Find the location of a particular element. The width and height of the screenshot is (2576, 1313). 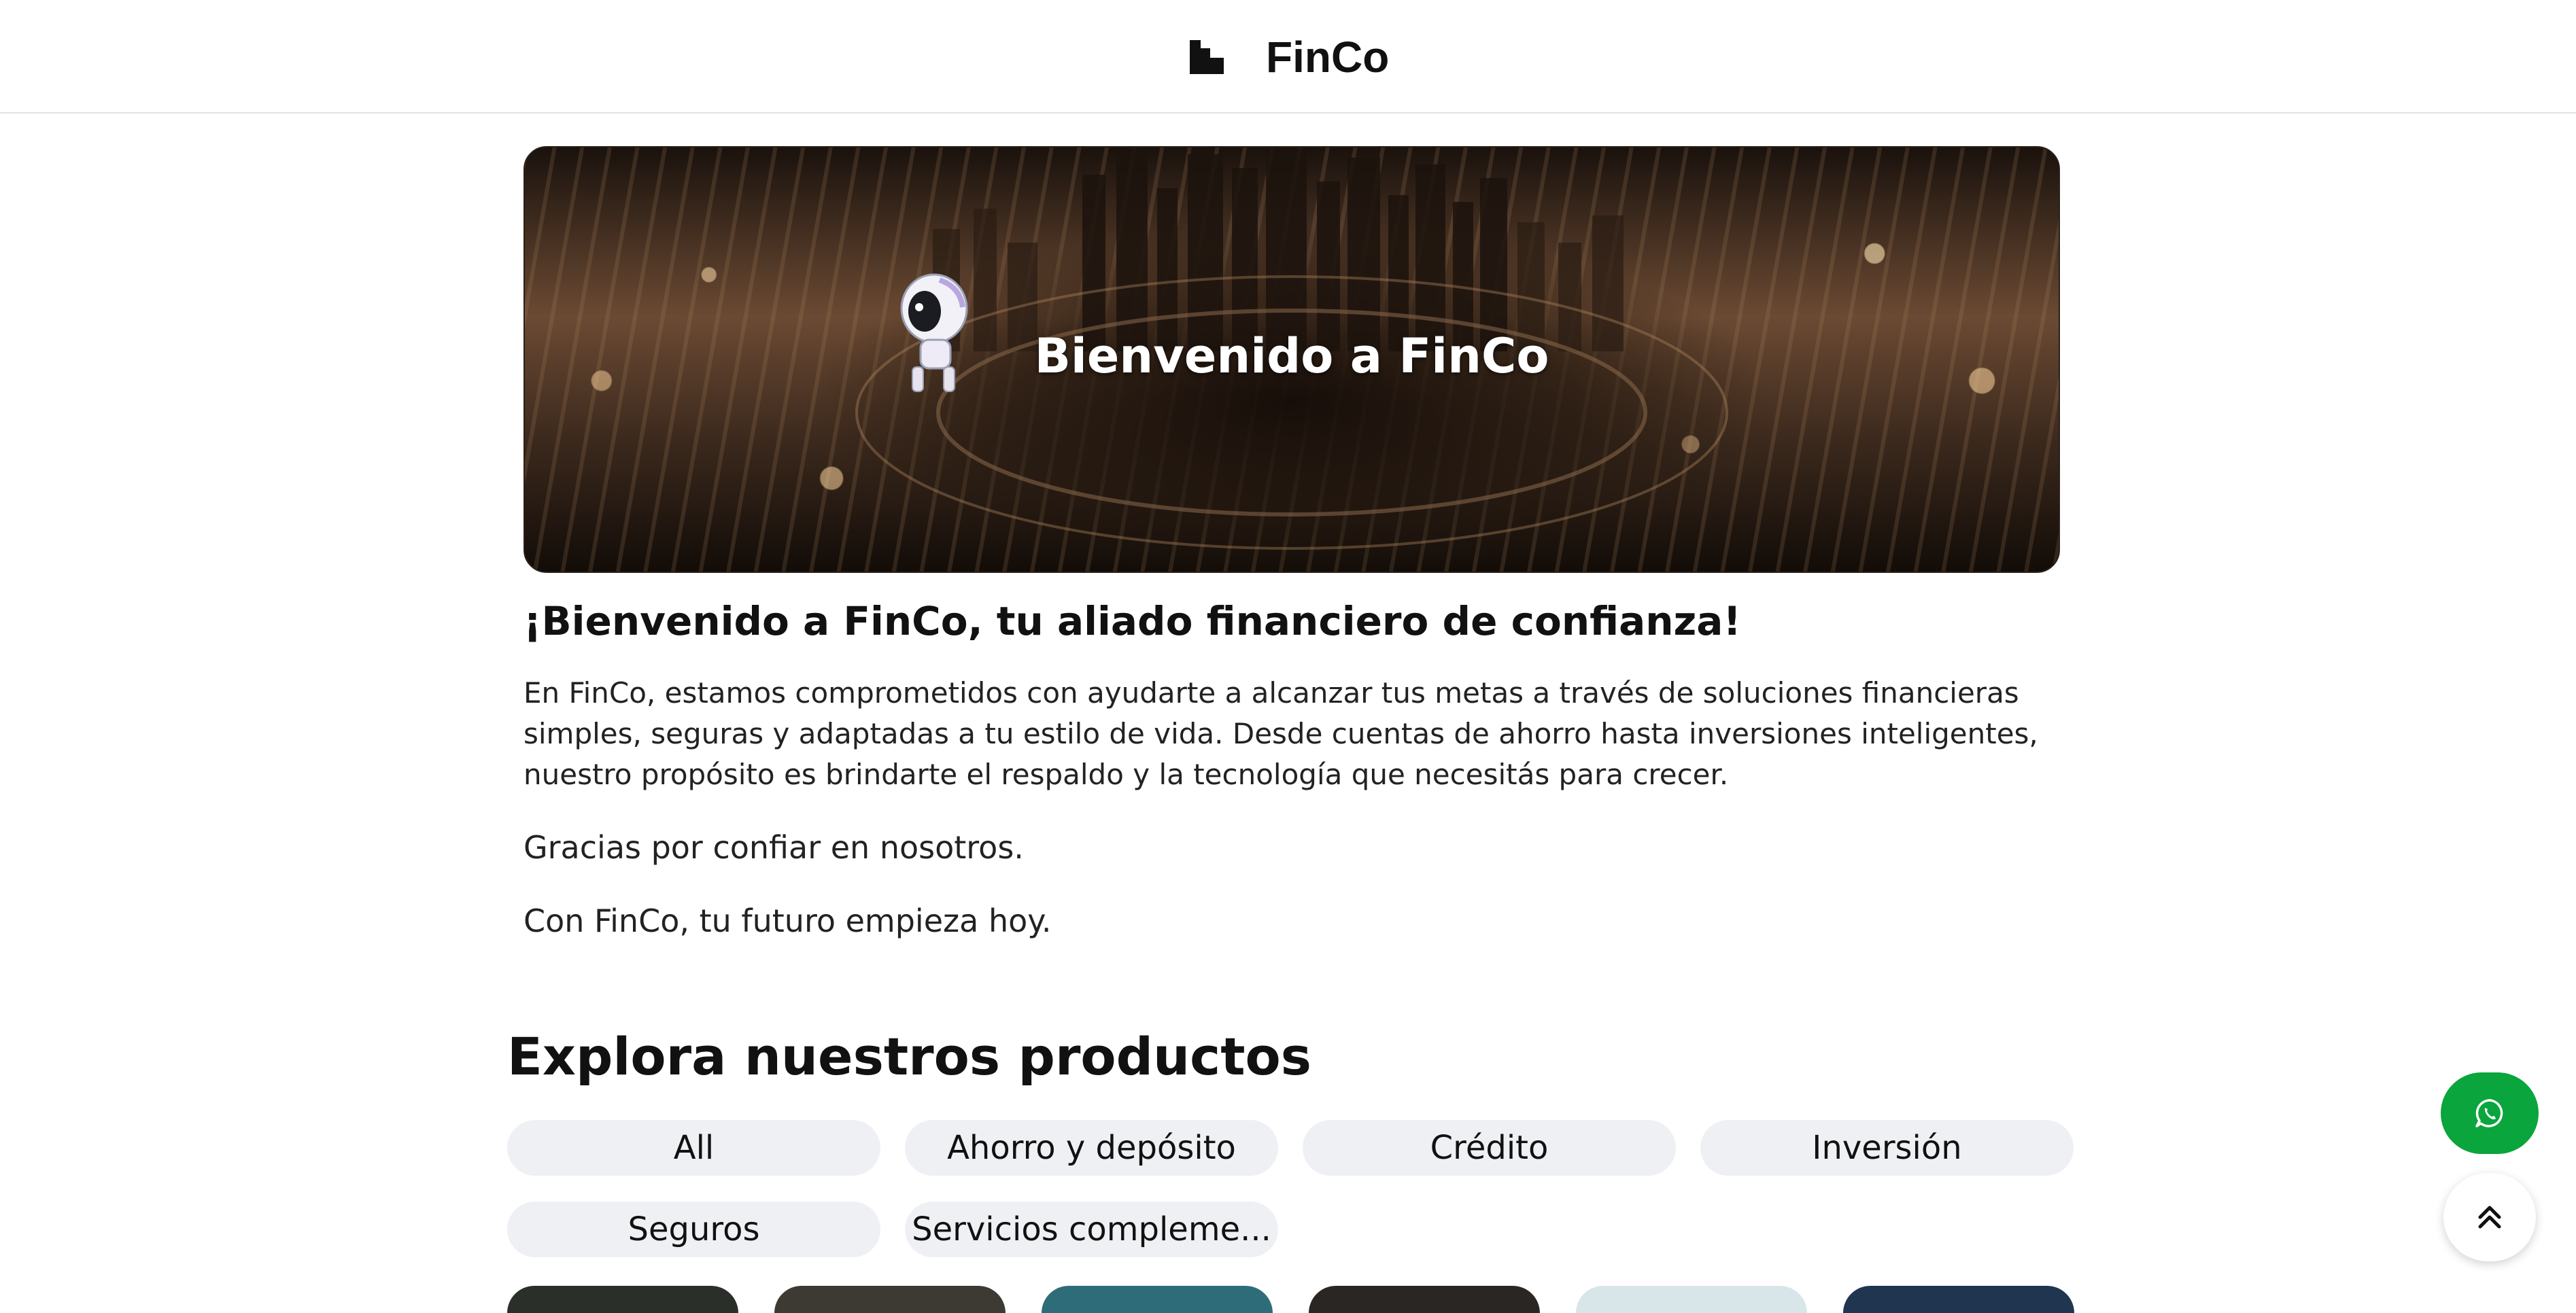

products-section-title: Explora nuestros productos is located at coordinates (909, 1056).